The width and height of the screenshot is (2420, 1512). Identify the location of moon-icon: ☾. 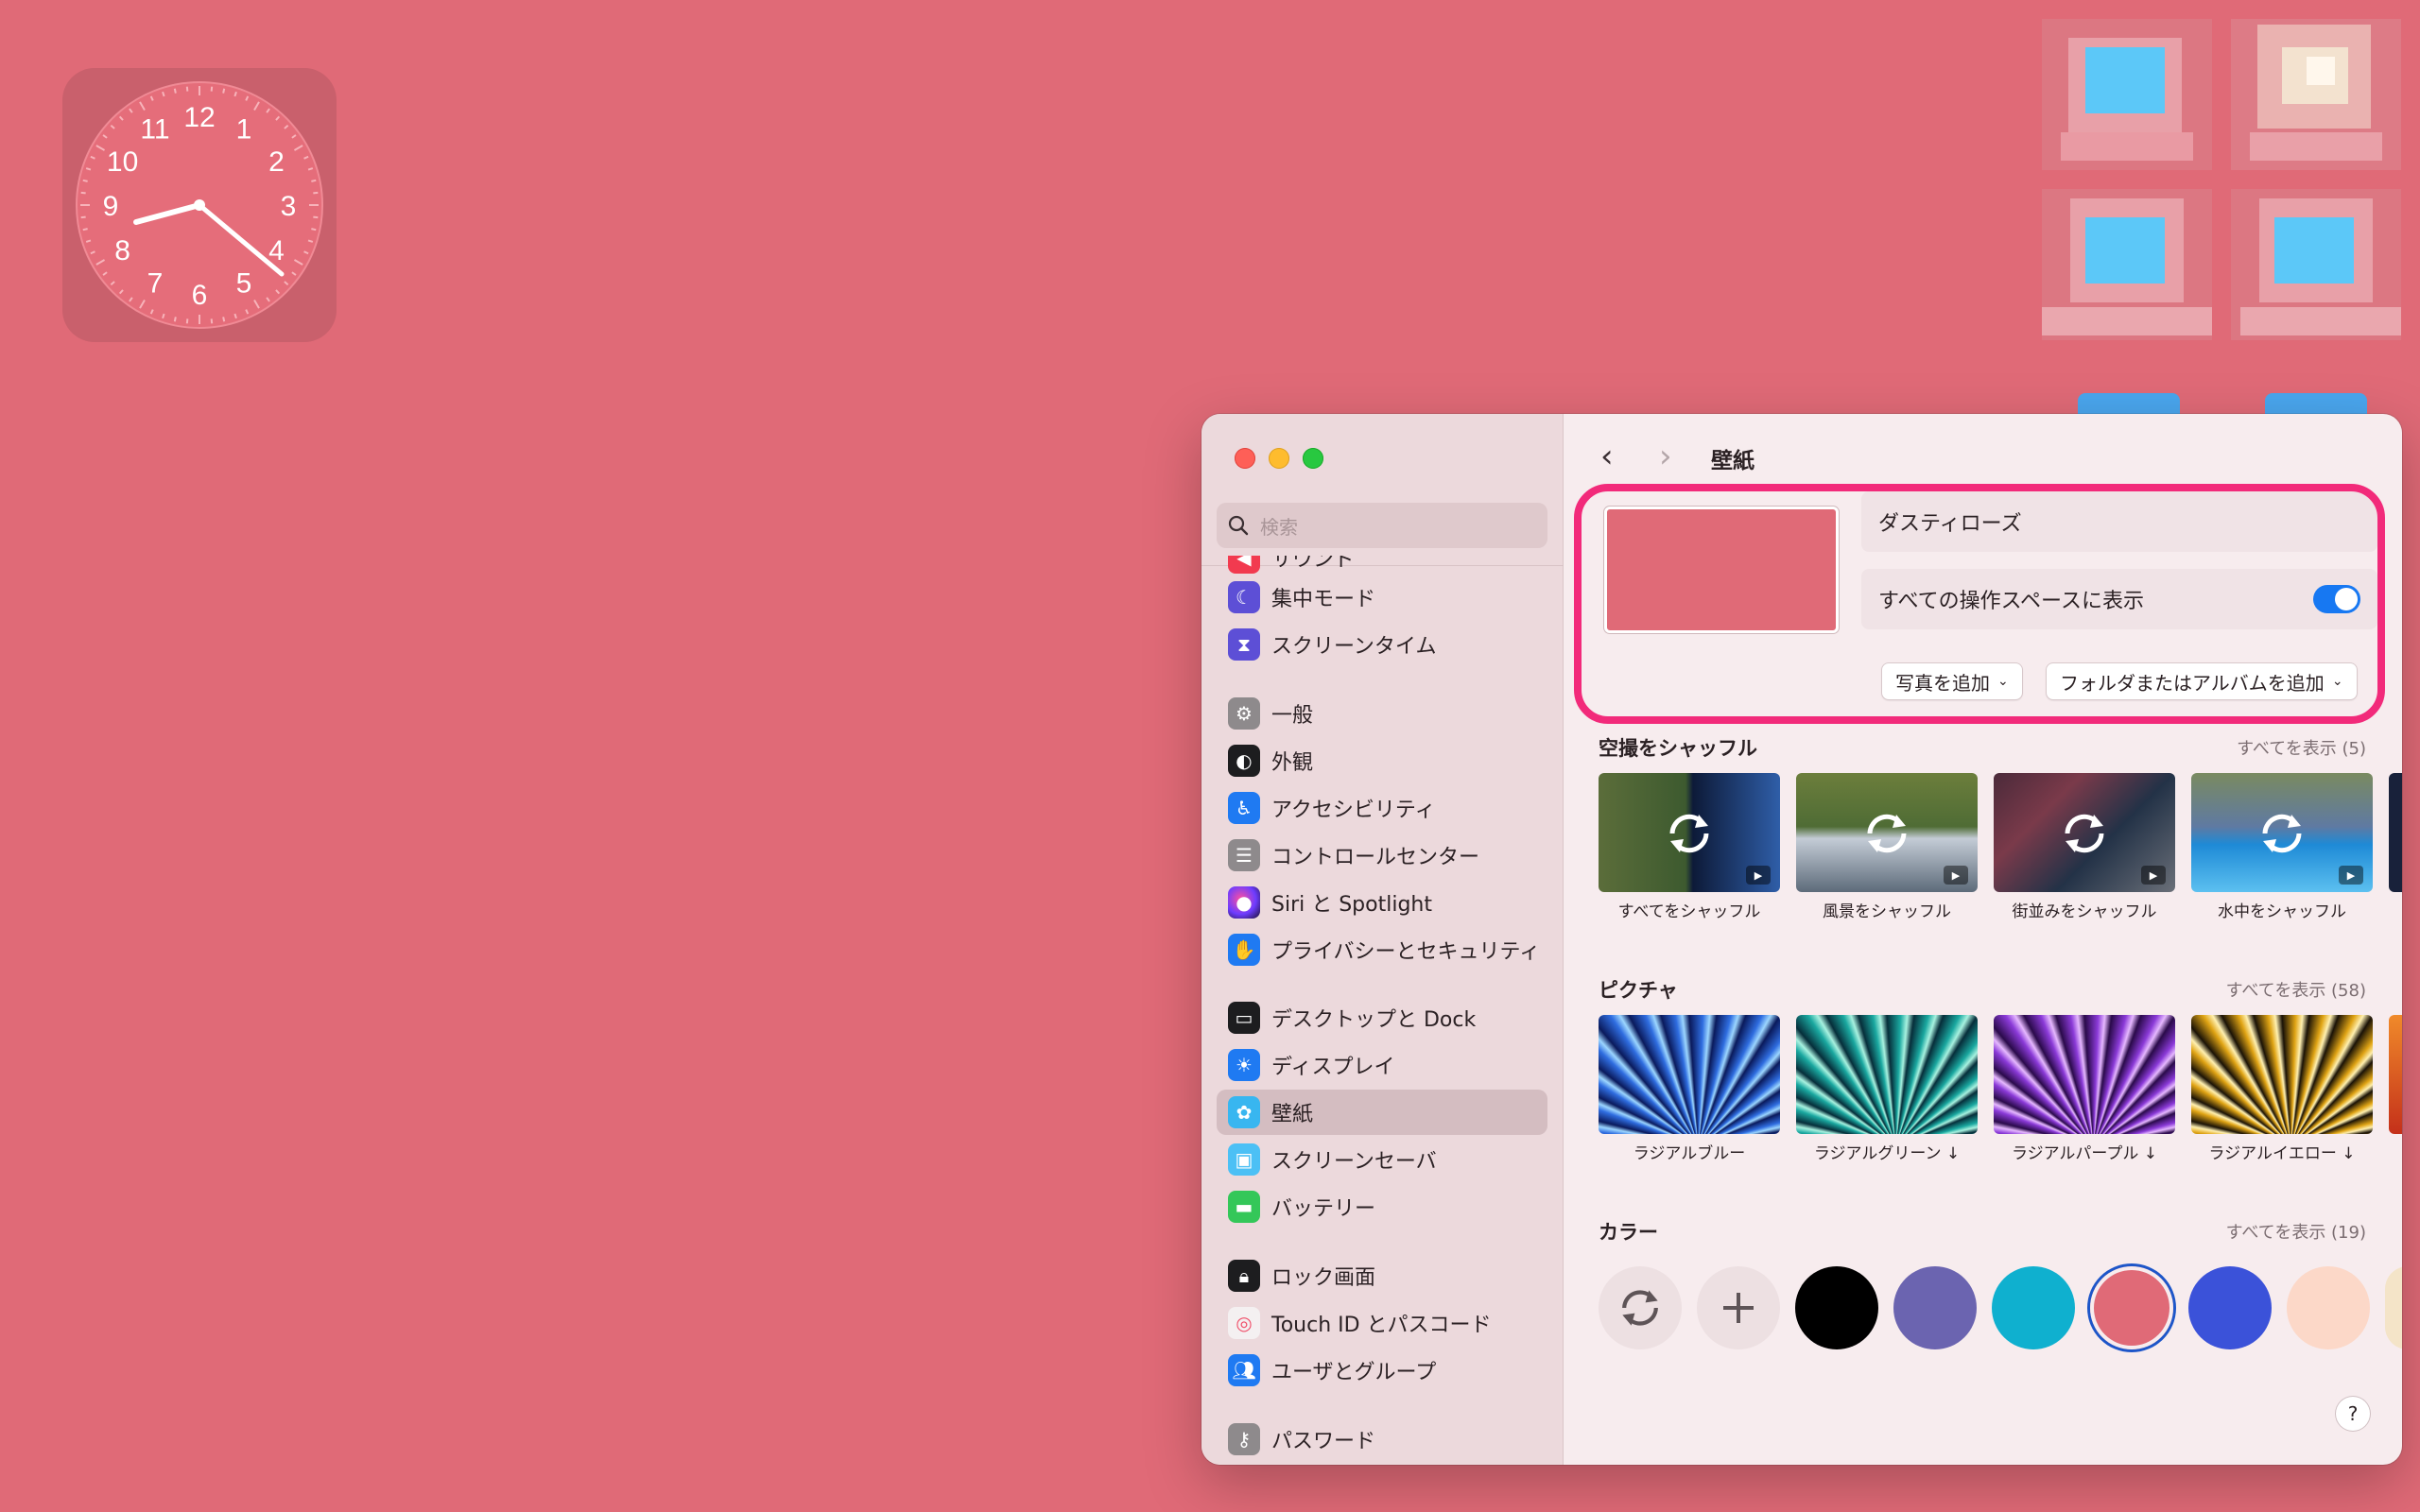
(1244, 597).